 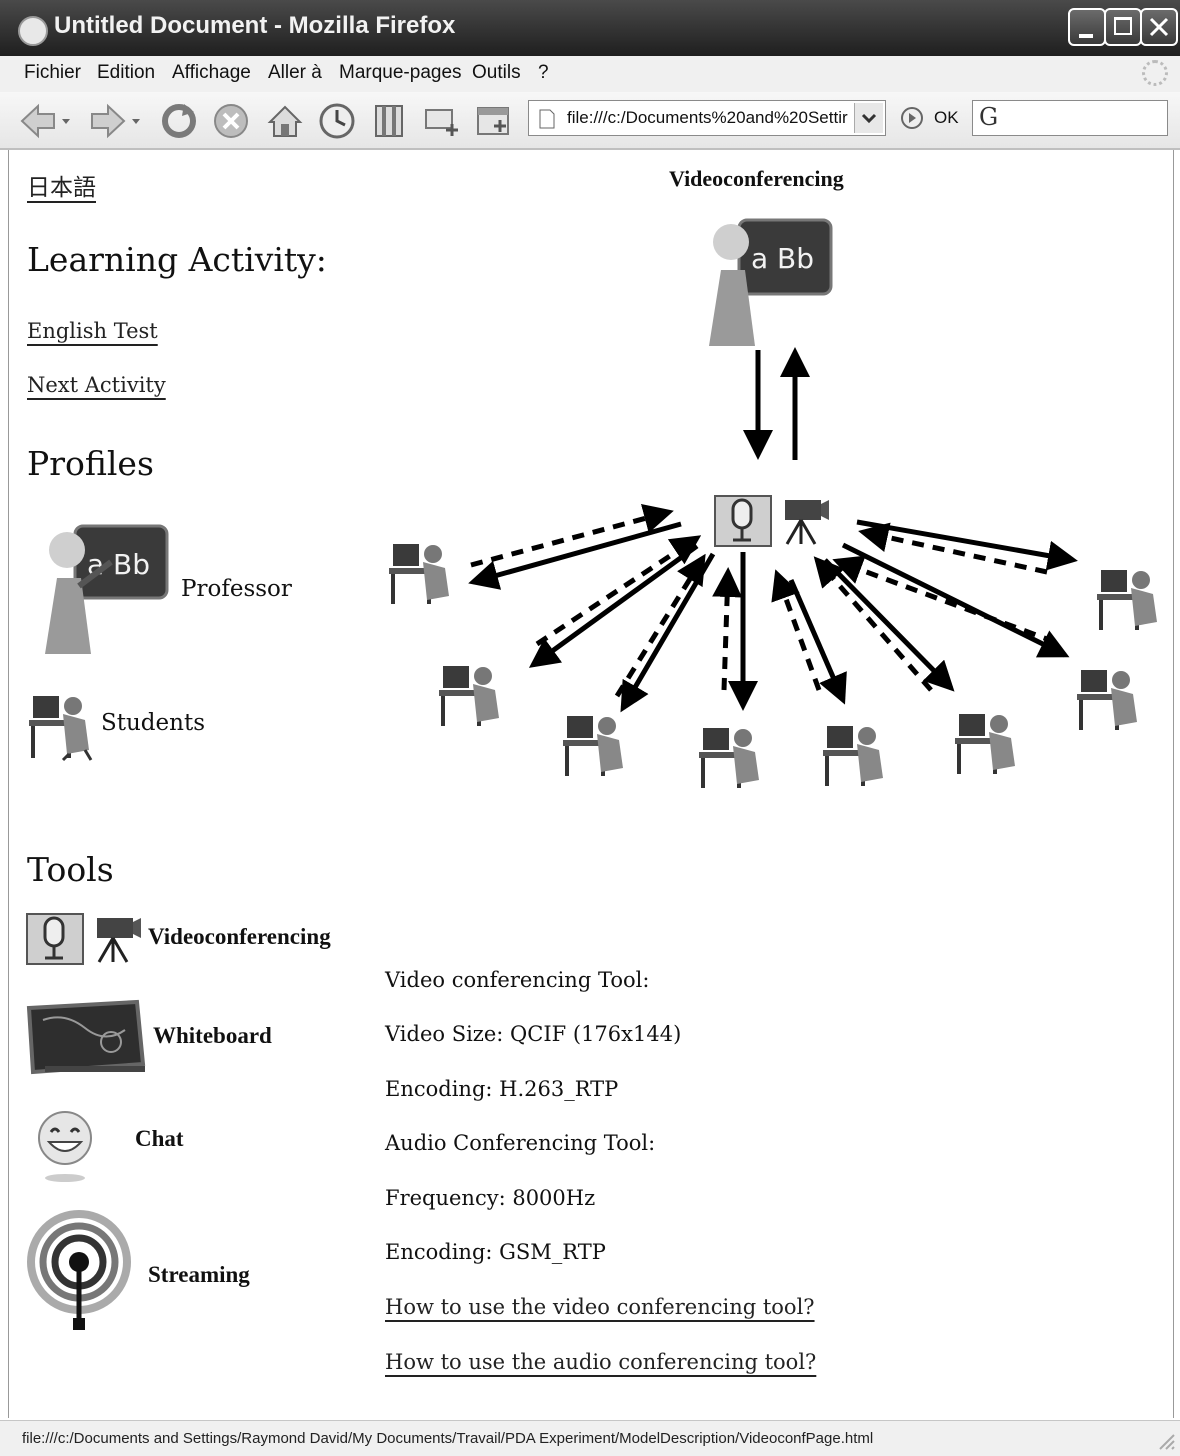 I want to click on video-help-link: How to use the video conferencing tool?, so click(x=600, y=1307).